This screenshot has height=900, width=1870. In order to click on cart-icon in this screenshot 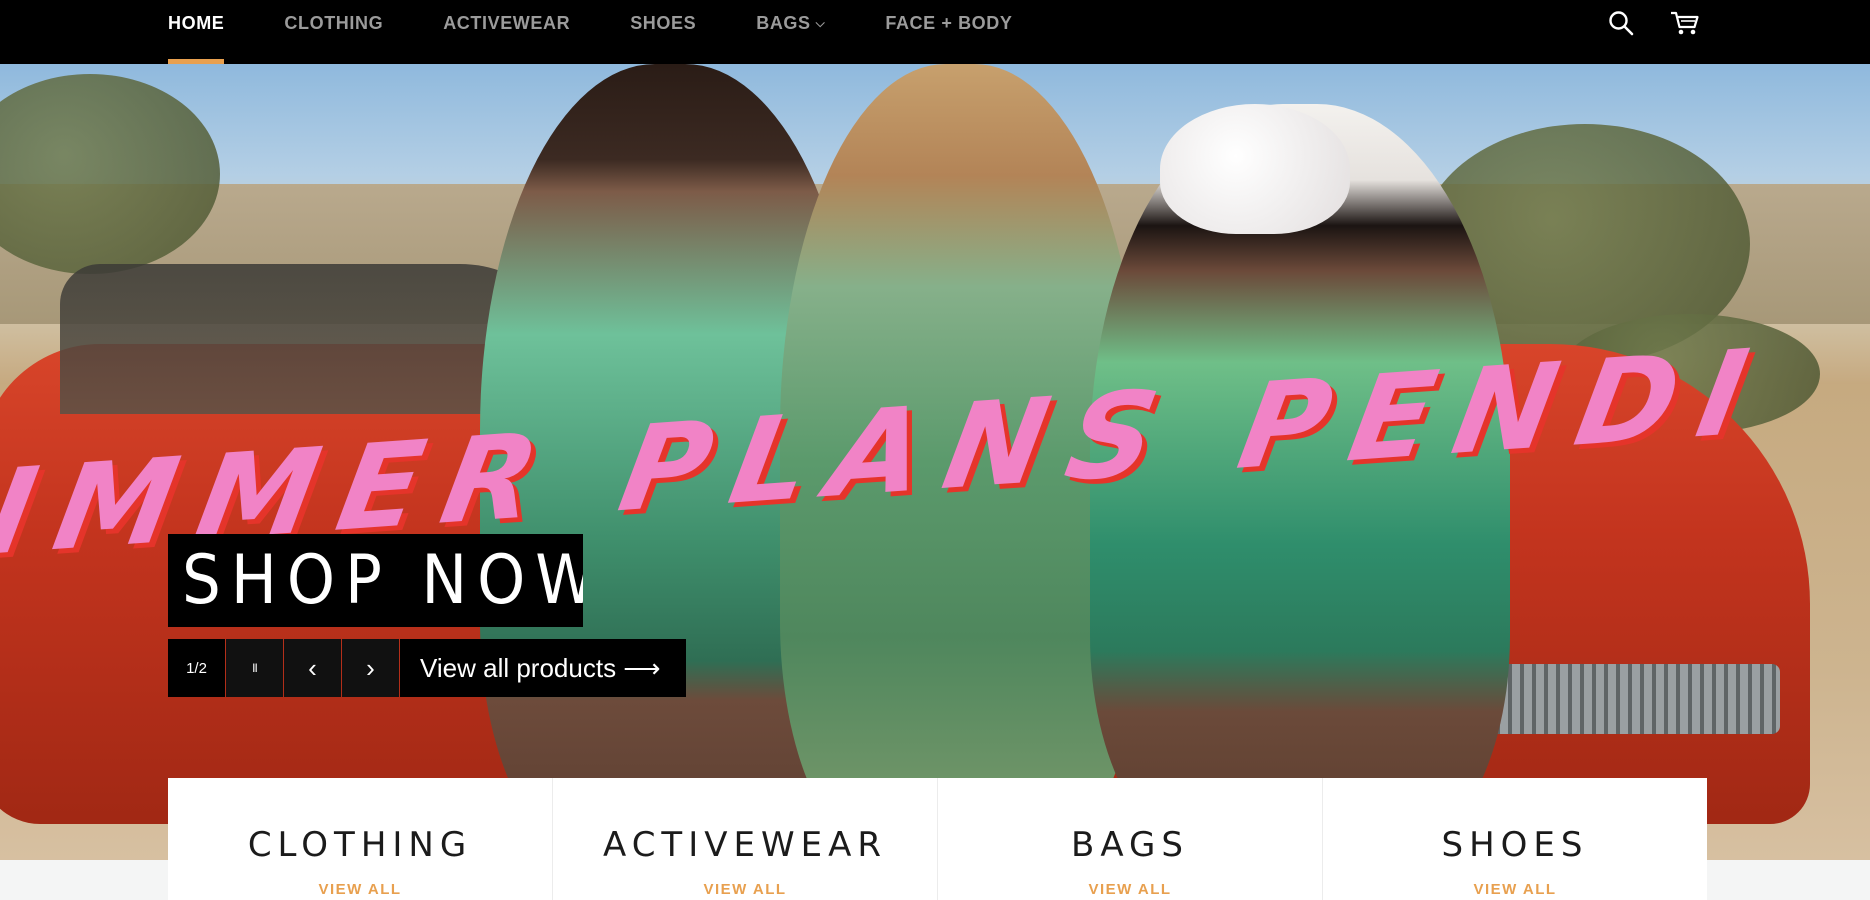, I will do `click(1685, 23)`.